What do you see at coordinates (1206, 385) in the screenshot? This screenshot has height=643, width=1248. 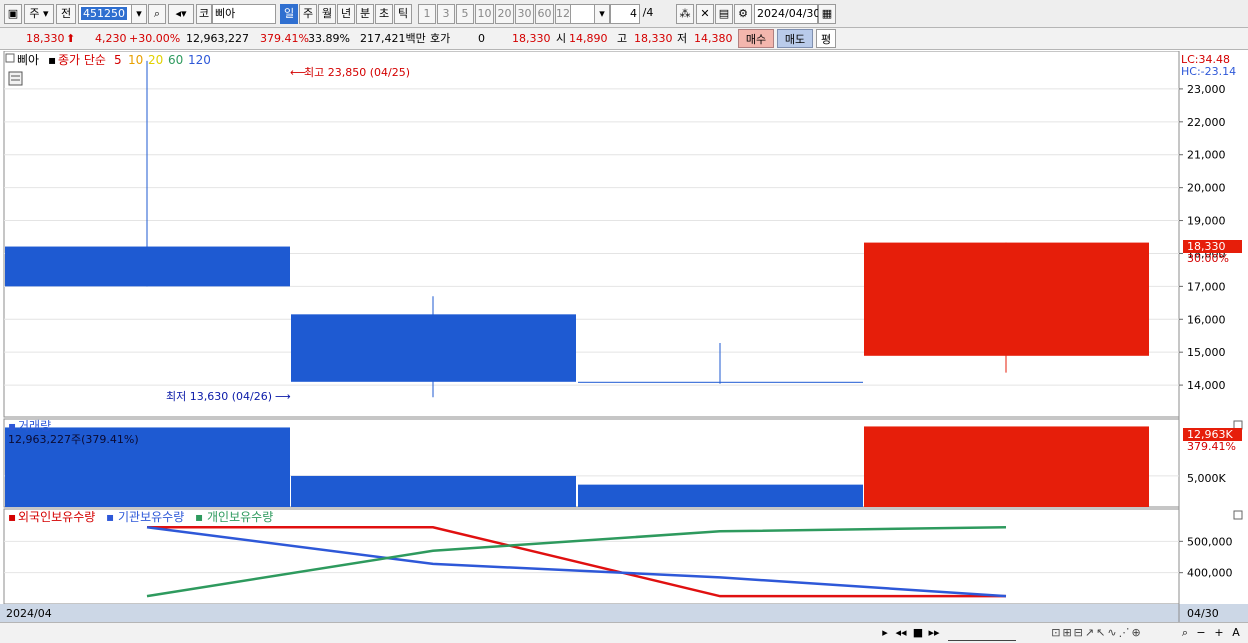 I see `price-tick-label: 14,000` at bounding box center [1206, 385].